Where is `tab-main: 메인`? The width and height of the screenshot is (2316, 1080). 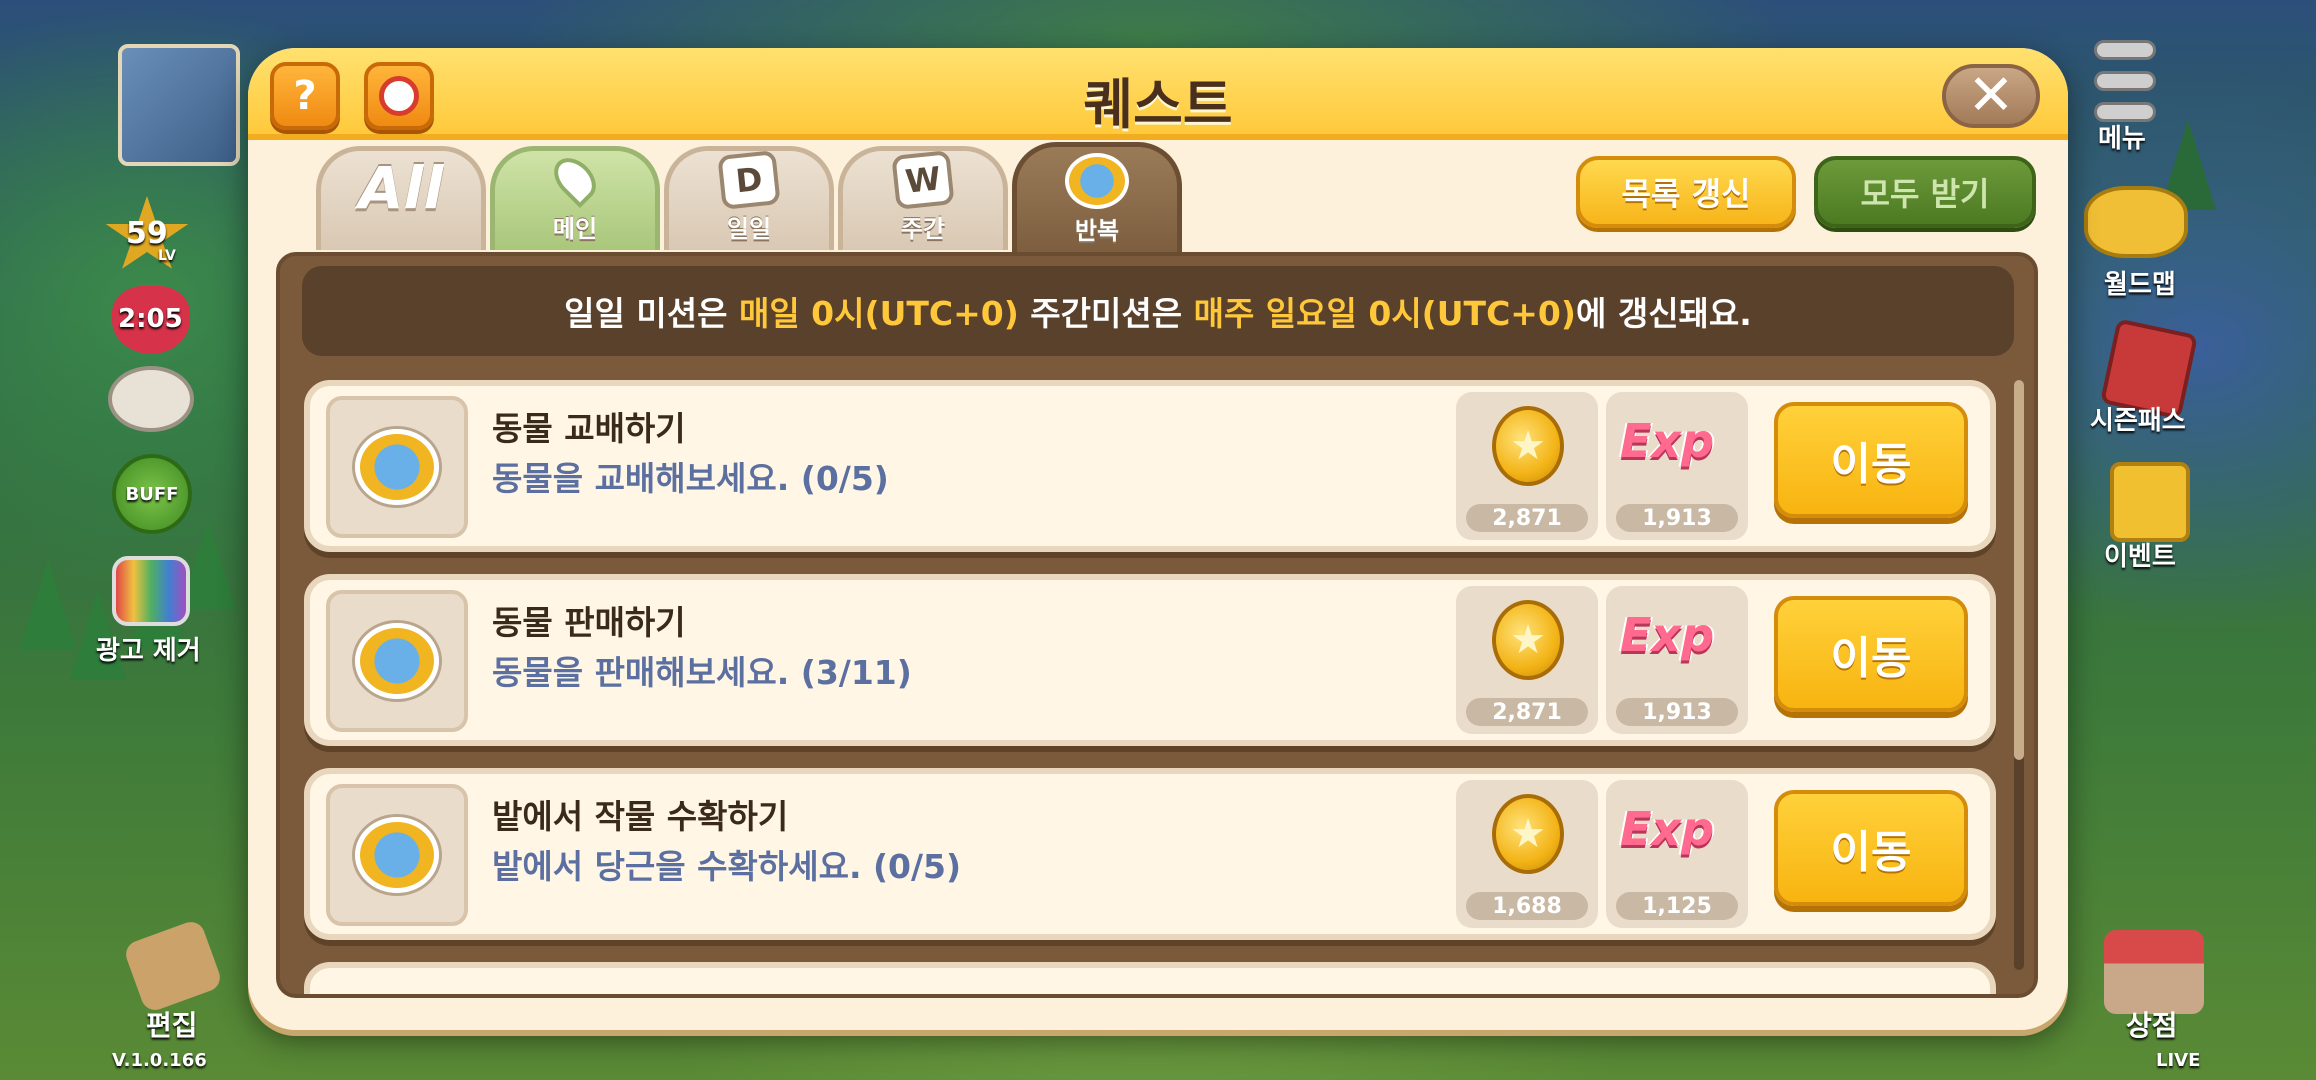 tab-main: 메인 is located at coordinates (575, 198).